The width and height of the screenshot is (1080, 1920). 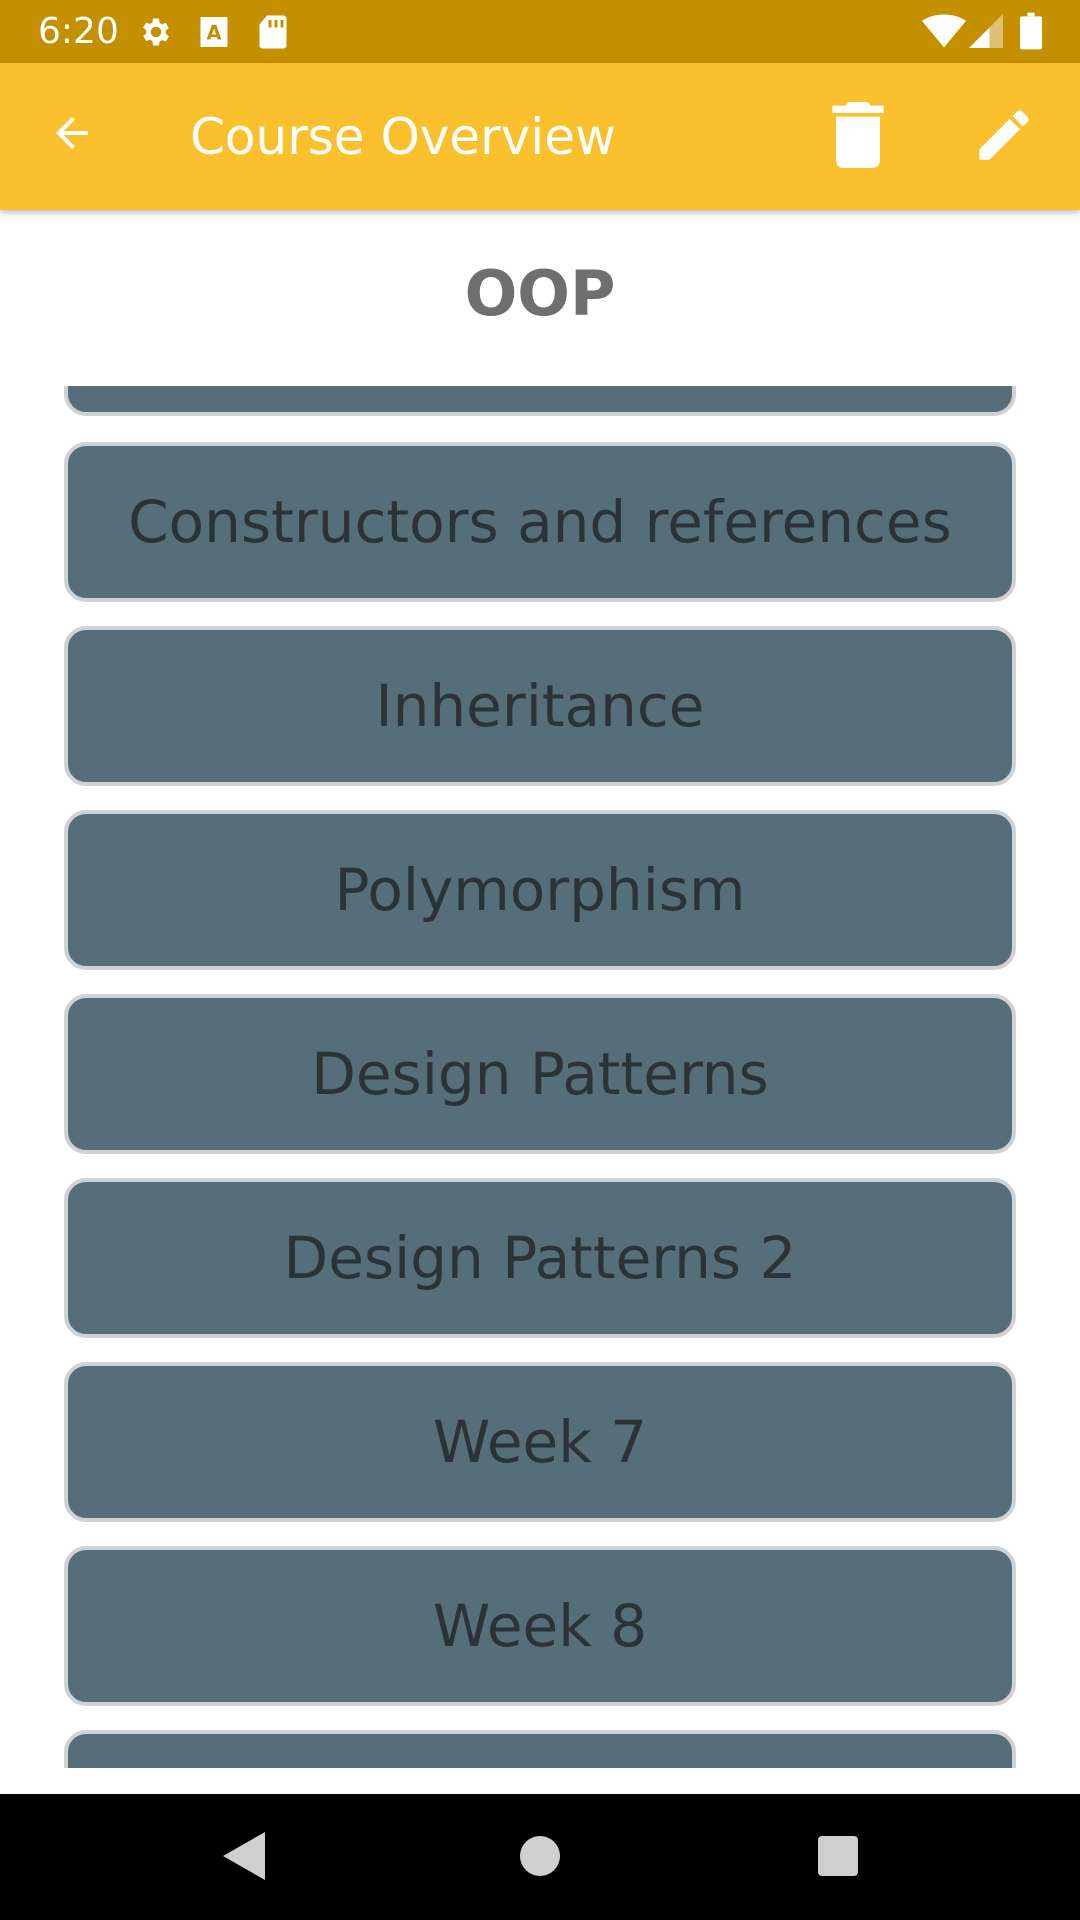 I want to click on wifi-icon, so click(x=944, y=33).